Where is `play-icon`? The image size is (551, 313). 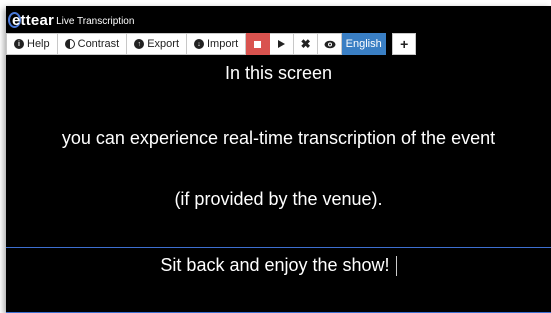
play-icon is located at coordinates (282, 44).